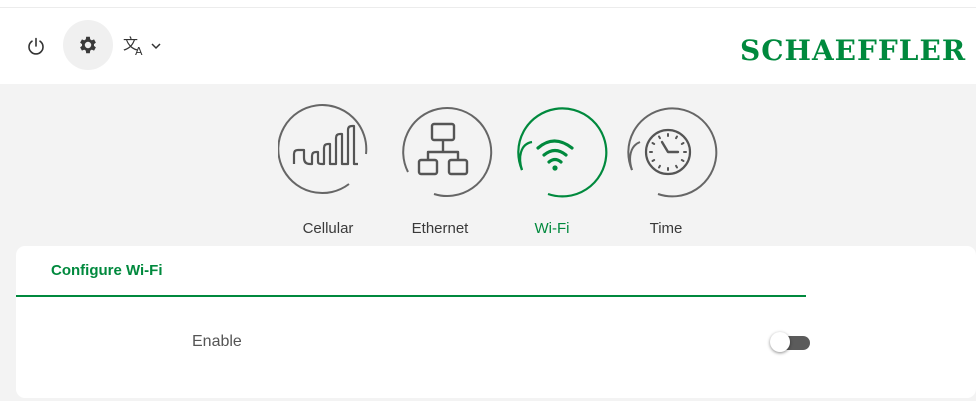 The width and height of the screenshot is (976, 401). I want to click on nav-item-ethernet: Ethernet, so click(444, 169).